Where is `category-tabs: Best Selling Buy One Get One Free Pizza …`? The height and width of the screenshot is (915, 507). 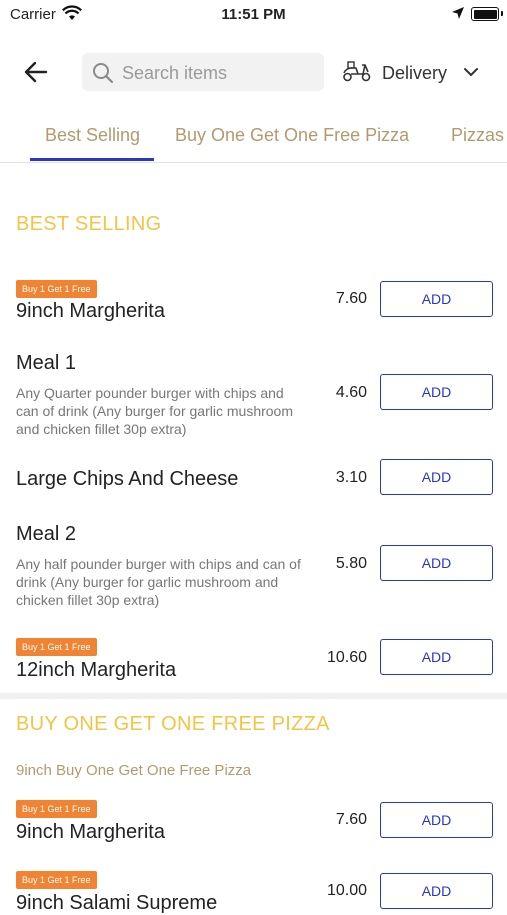
category-tabs: Best Selling Buy One Get One Free Pizza … is located at coordinates (253, 136).